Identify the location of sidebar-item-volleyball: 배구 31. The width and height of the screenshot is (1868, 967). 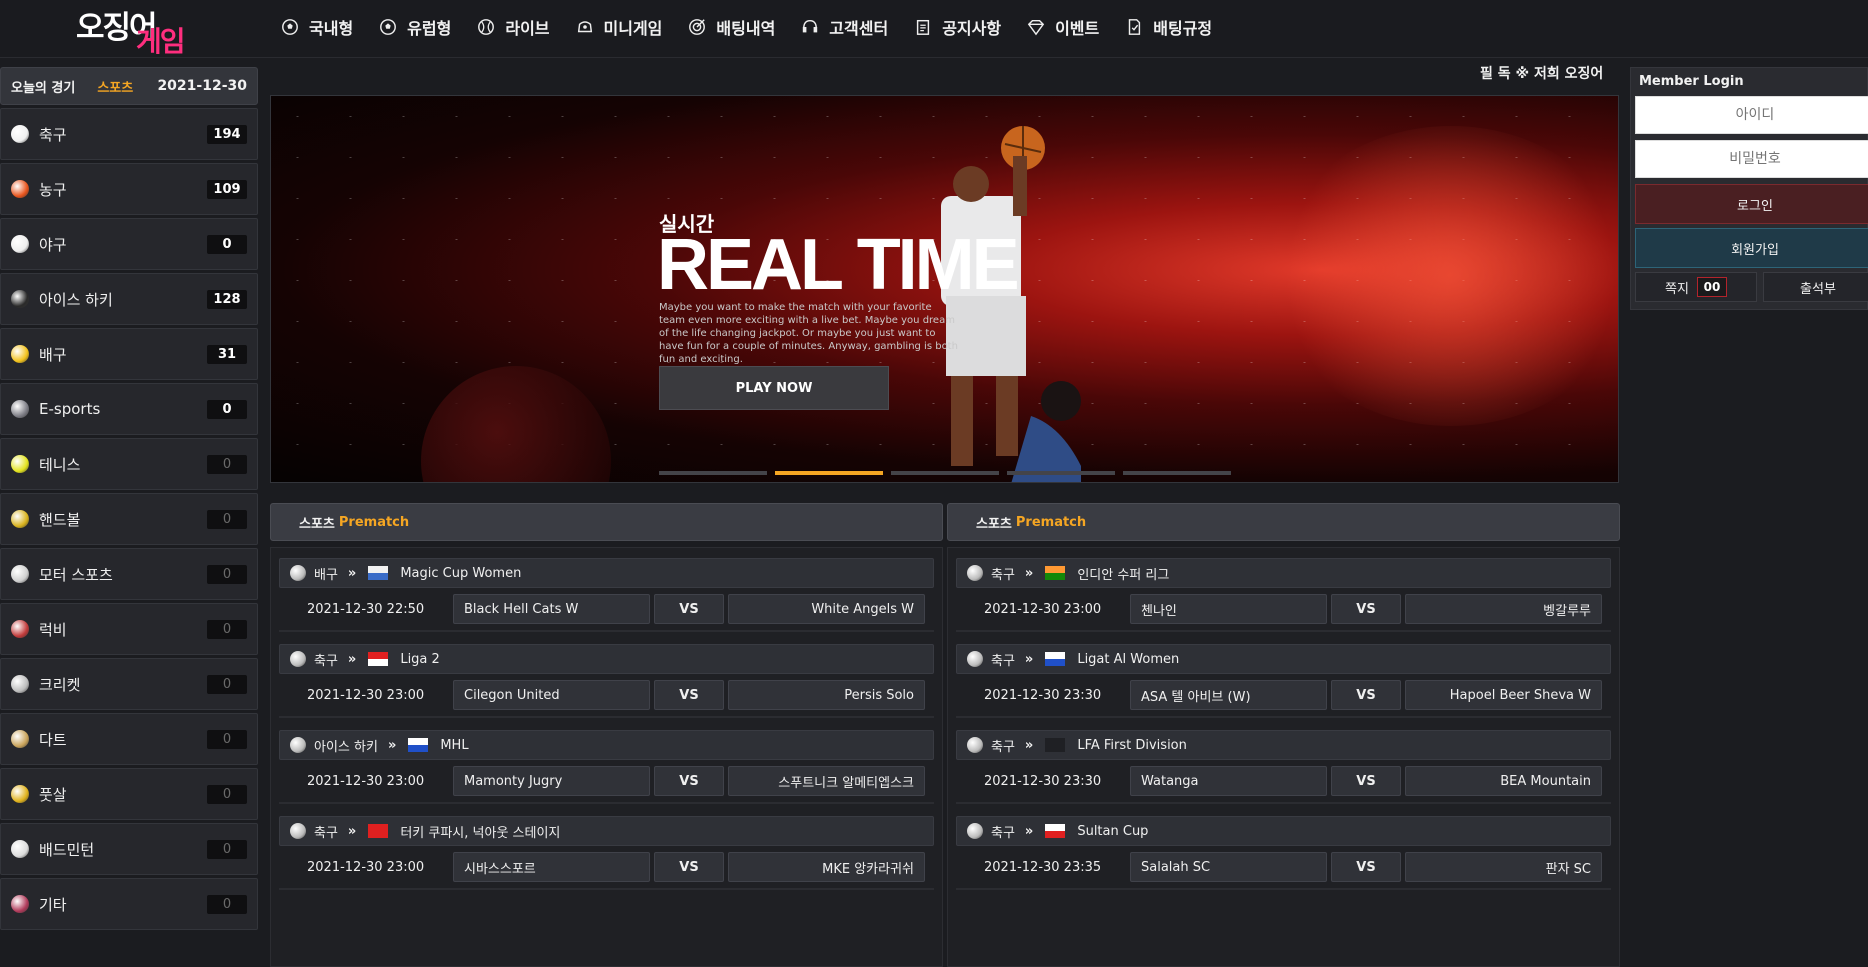
(129, 354).